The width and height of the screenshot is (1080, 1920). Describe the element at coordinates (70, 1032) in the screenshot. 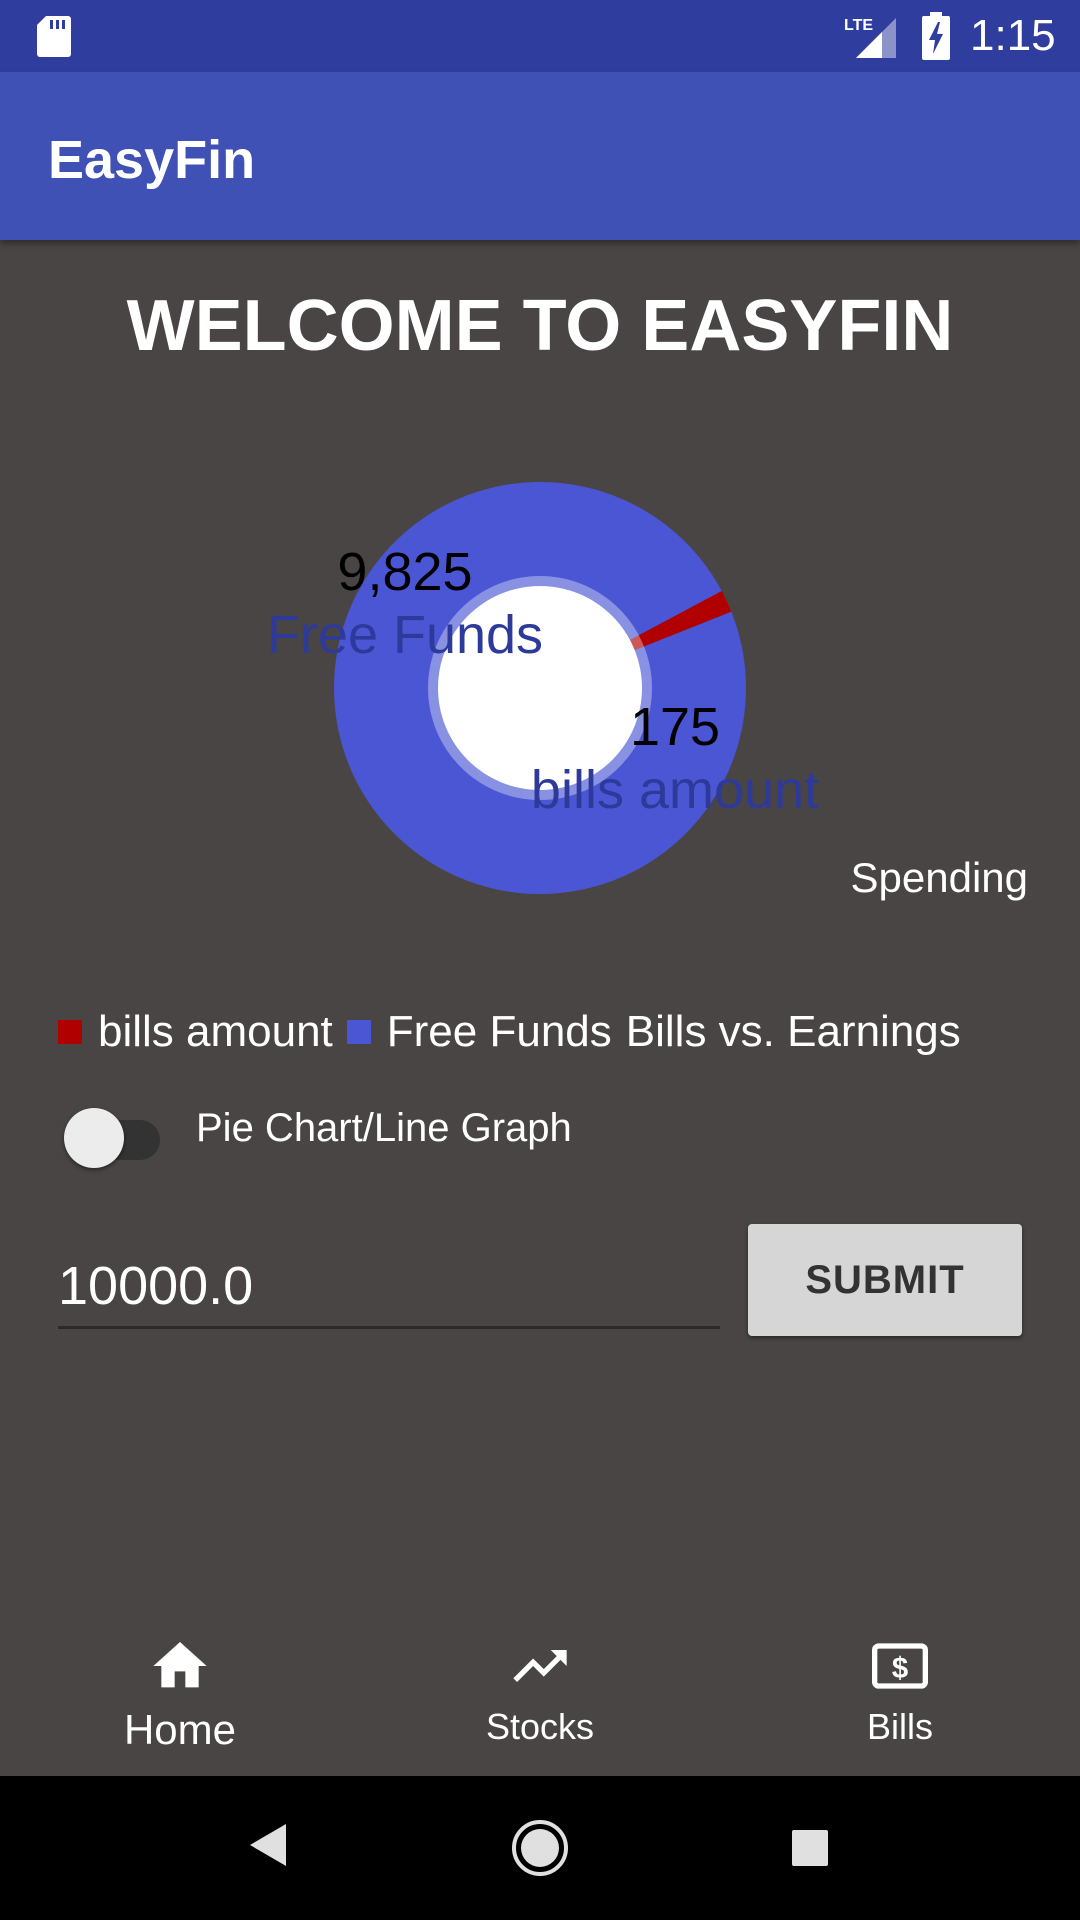

I see `legend-swatch-bills` at that location.